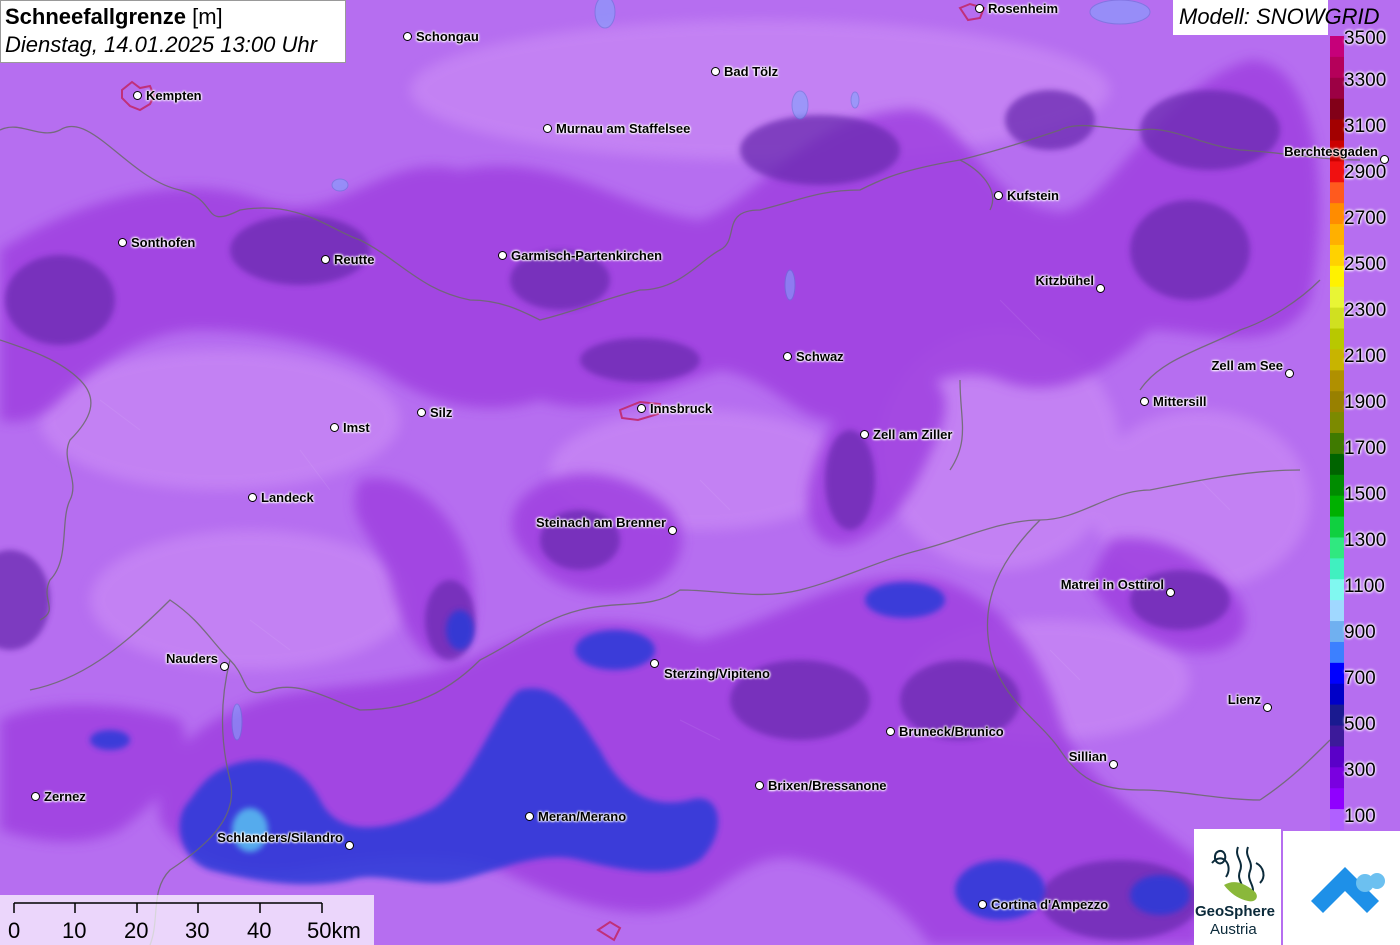  I want to click on legend-label: 2700, so click(1365, 218).